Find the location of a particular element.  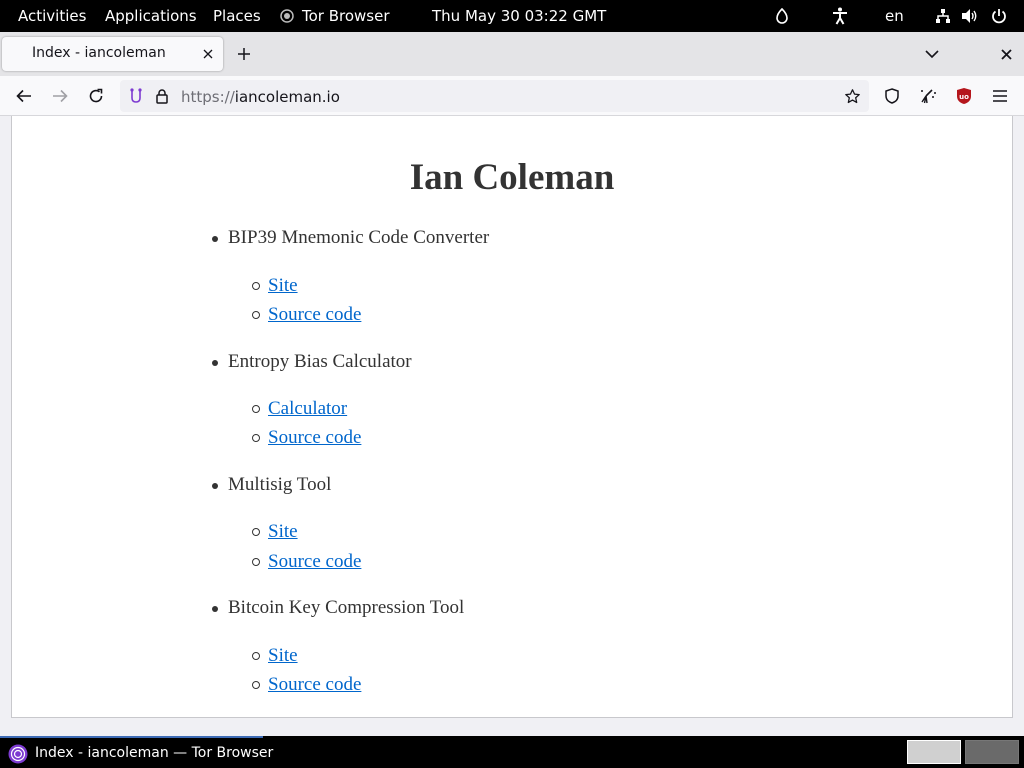

accessibility-icon is located at coordinates (840, 16).